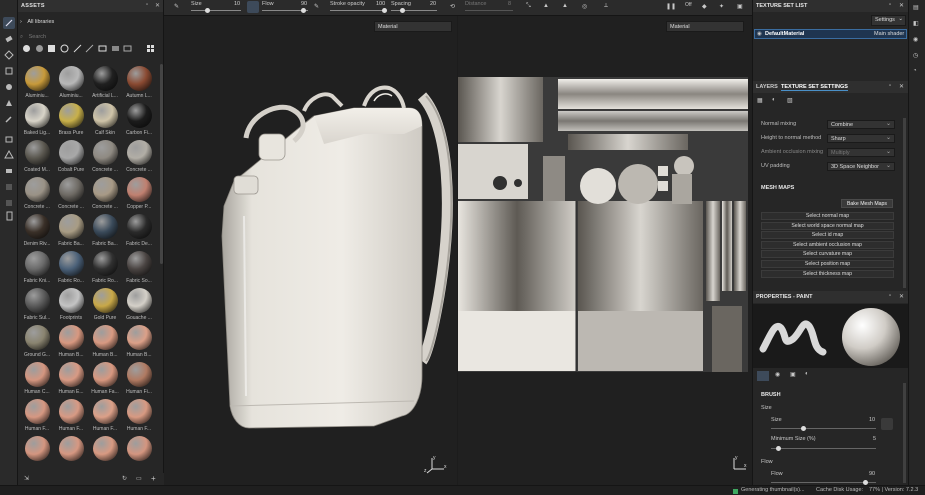 This screenshot has height=495, width=925. What do you see at coordinates (90, 37) in the screenshot?
I see `asset-search: ⌕ Search` at bounding box center [90, 37].